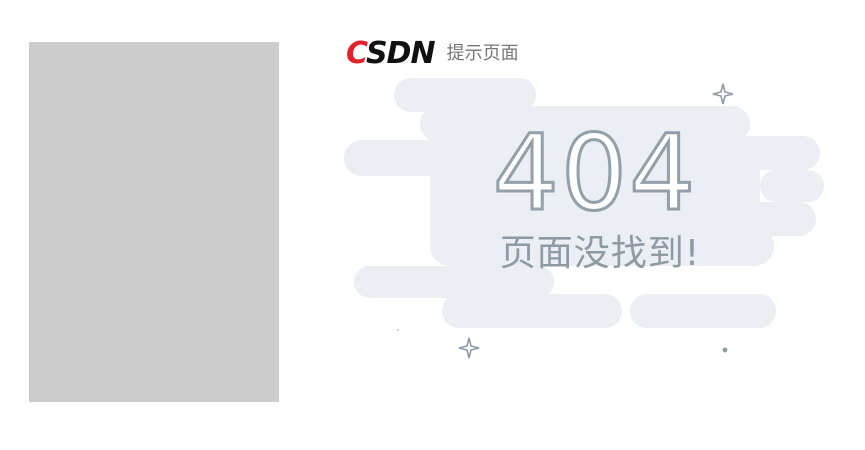 This screenshot has height=450, width=865. What do you see at coordinates (594, 173) in the screenshot?
I see `error-code: 404` at bounding box center [594, 173].